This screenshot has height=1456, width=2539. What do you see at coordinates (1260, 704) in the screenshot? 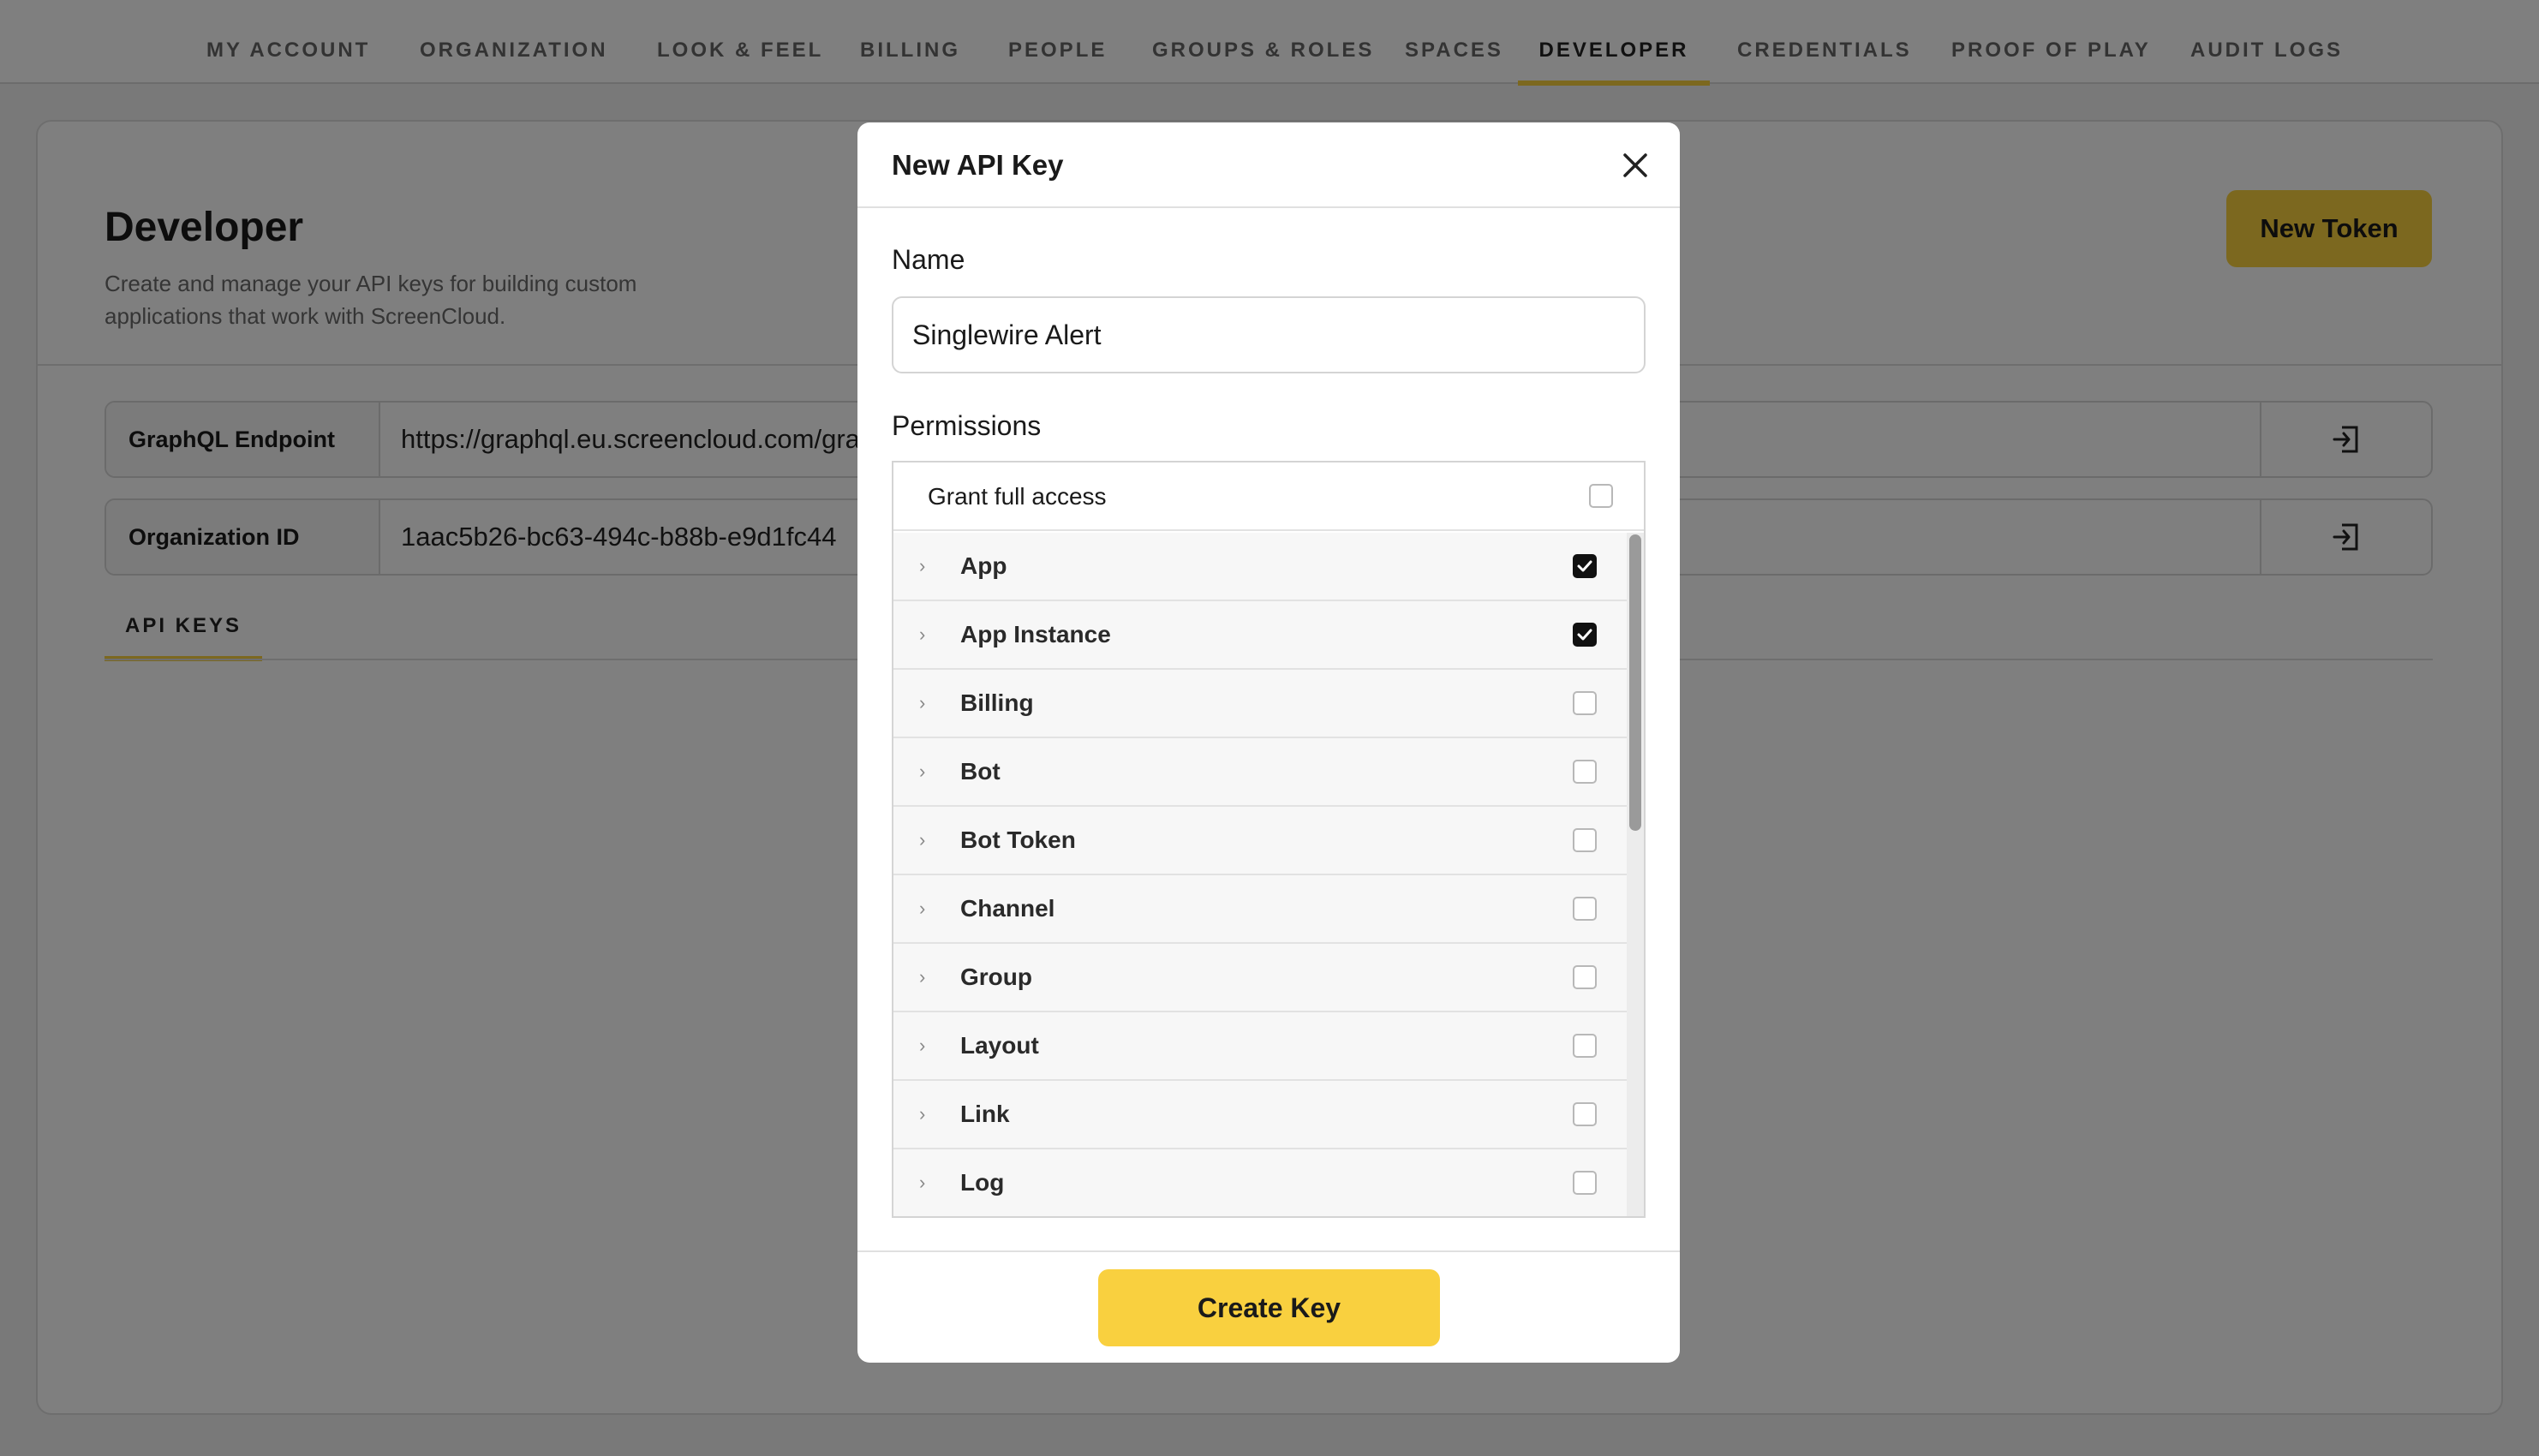
I see `permission-row-billing: › Billing` at bounding box center [1260, 704].